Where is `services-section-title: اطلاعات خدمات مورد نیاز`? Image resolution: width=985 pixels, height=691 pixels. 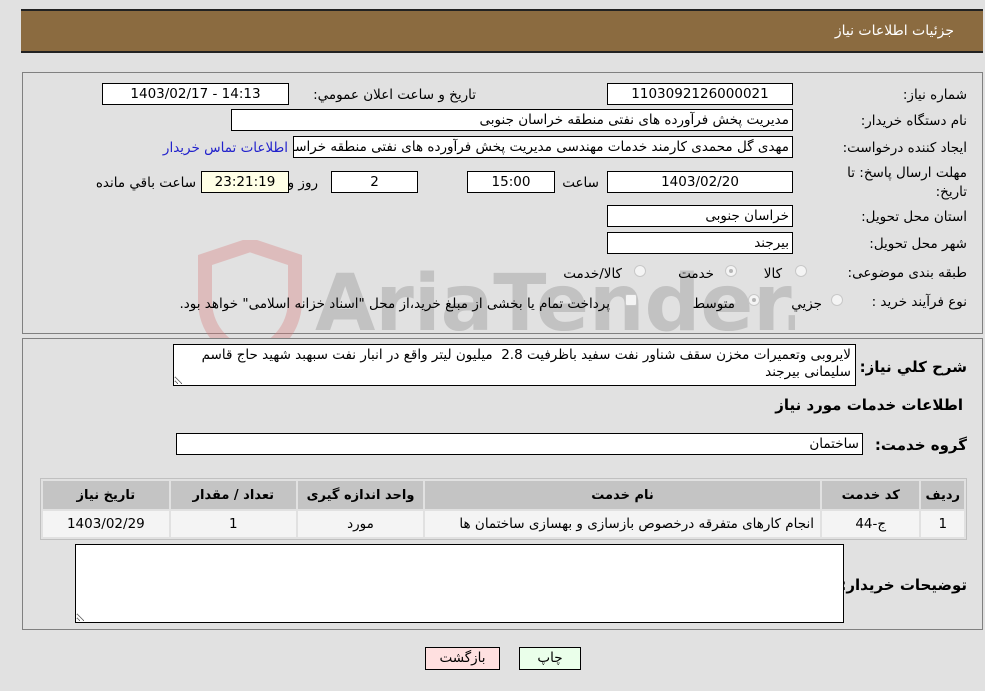 services-section-title: اطلاعات خدمات مورد نیاز is located at coordinates (869, 405).